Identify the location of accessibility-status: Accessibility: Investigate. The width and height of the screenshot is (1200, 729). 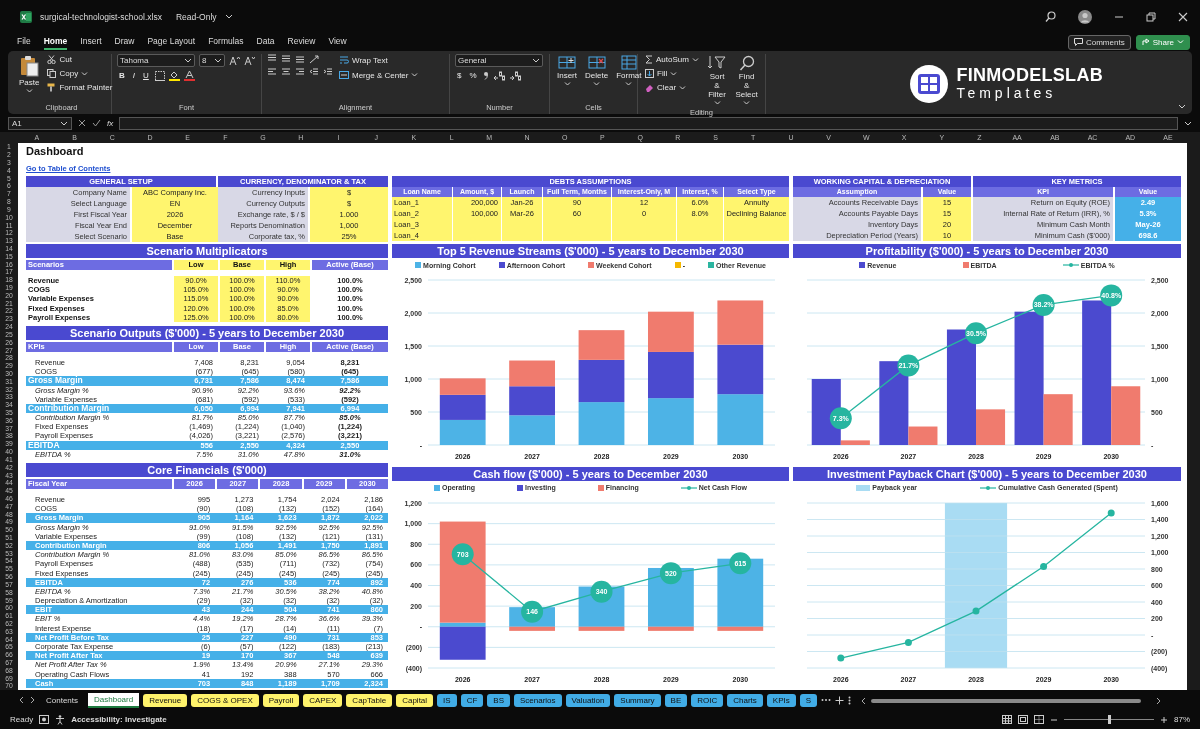
(119, 719).